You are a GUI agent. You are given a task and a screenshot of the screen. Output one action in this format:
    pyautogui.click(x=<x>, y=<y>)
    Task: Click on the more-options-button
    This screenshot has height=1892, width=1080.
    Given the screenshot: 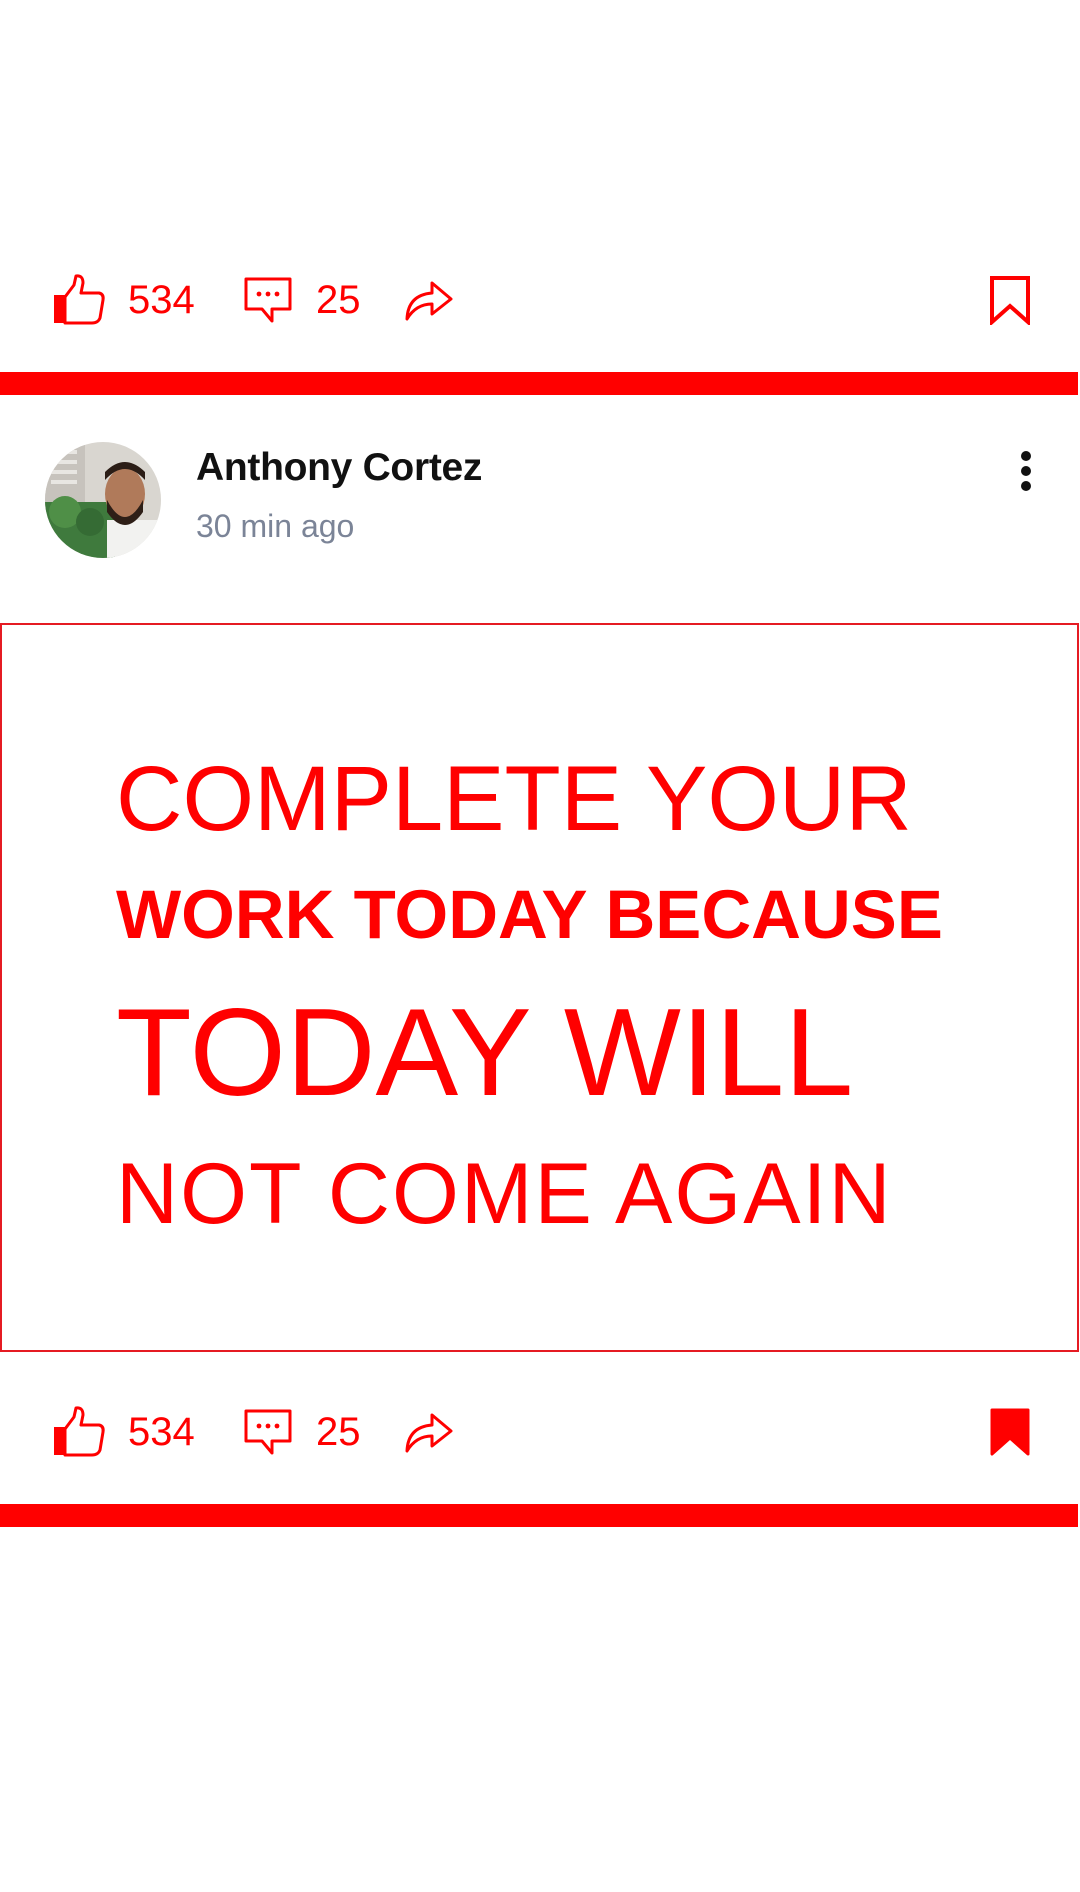 What is the action you would take?
    pyautogui.click(x=1026, y=472)
    